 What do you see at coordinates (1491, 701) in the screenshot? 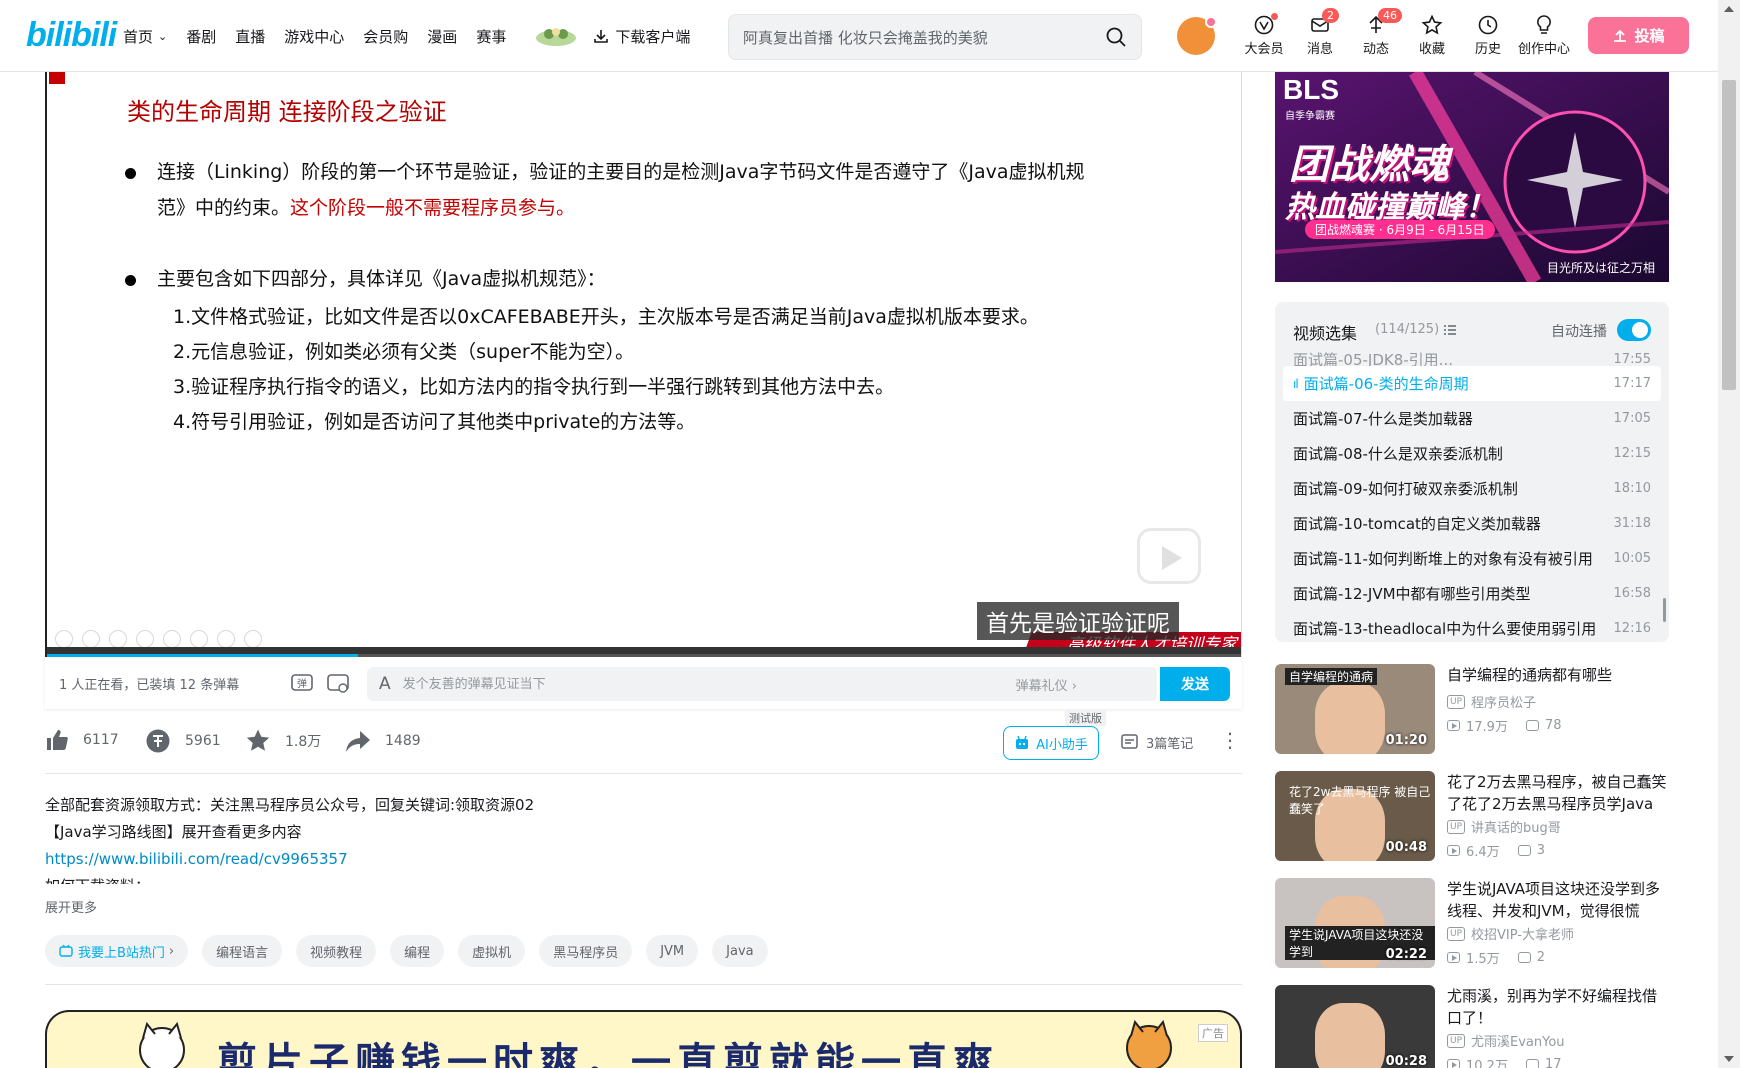
I see `uploader: UP 程序员松子` at bounding box center [1491, 701].